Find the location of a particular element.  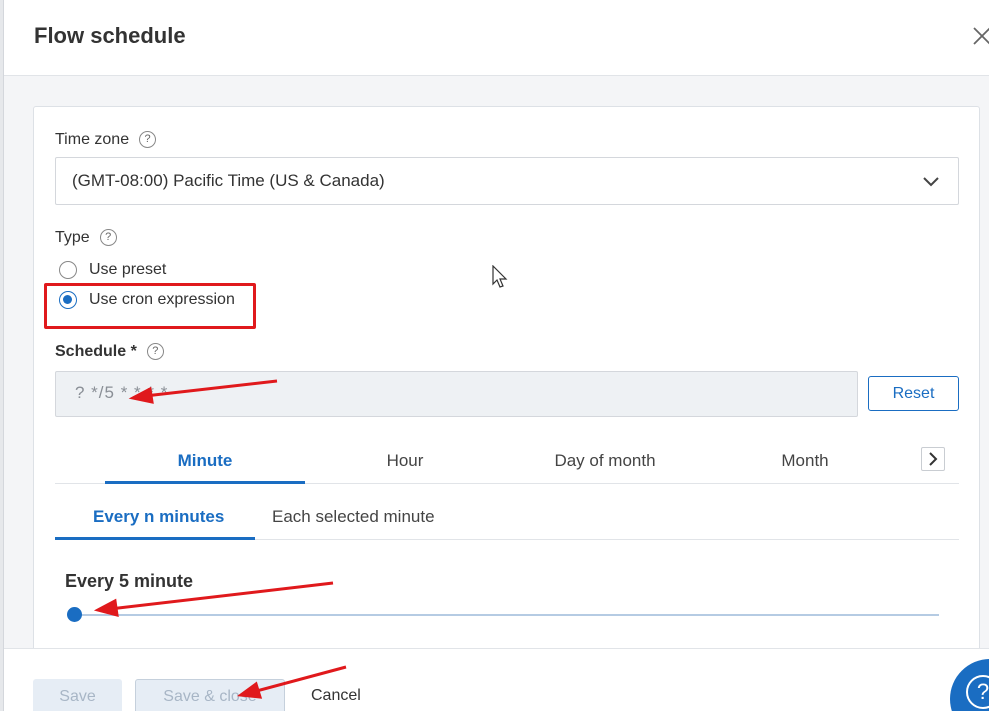

dialog-footer: Save Save & close Cancel ? is located at coordinates (496, 679).